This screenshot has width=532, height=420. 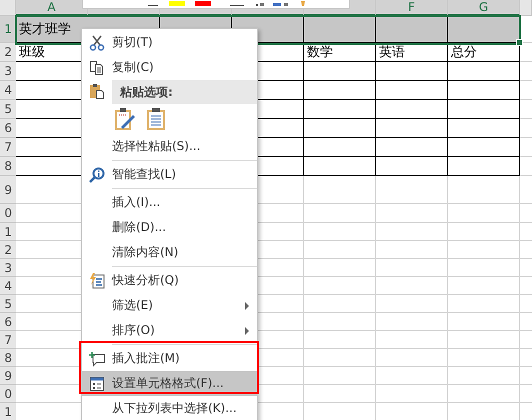 What do you see at coordinates (184, 92) in the screenshot?
I see `menu-section-header: 粘贴选项:` at bounding box center [184, 92].